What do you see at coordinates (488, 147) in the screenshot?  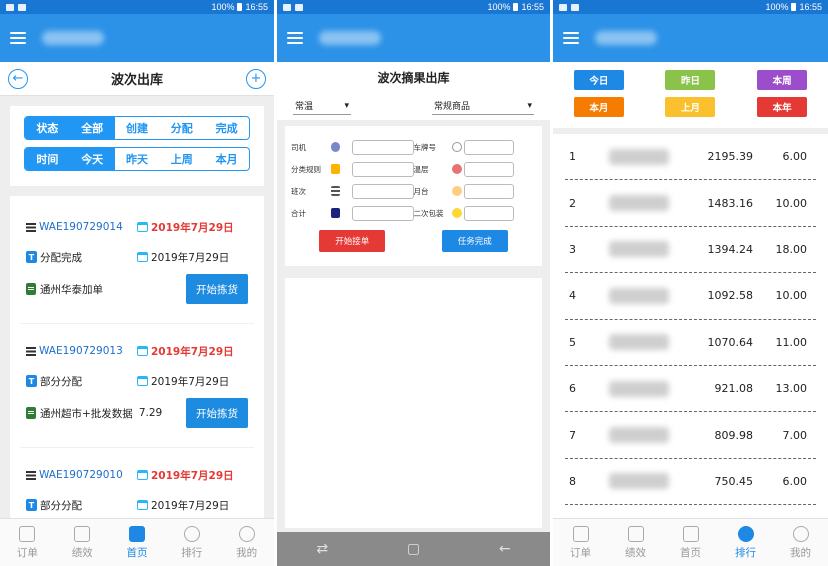 I see `plate-input` at bounding box center [488, 147].